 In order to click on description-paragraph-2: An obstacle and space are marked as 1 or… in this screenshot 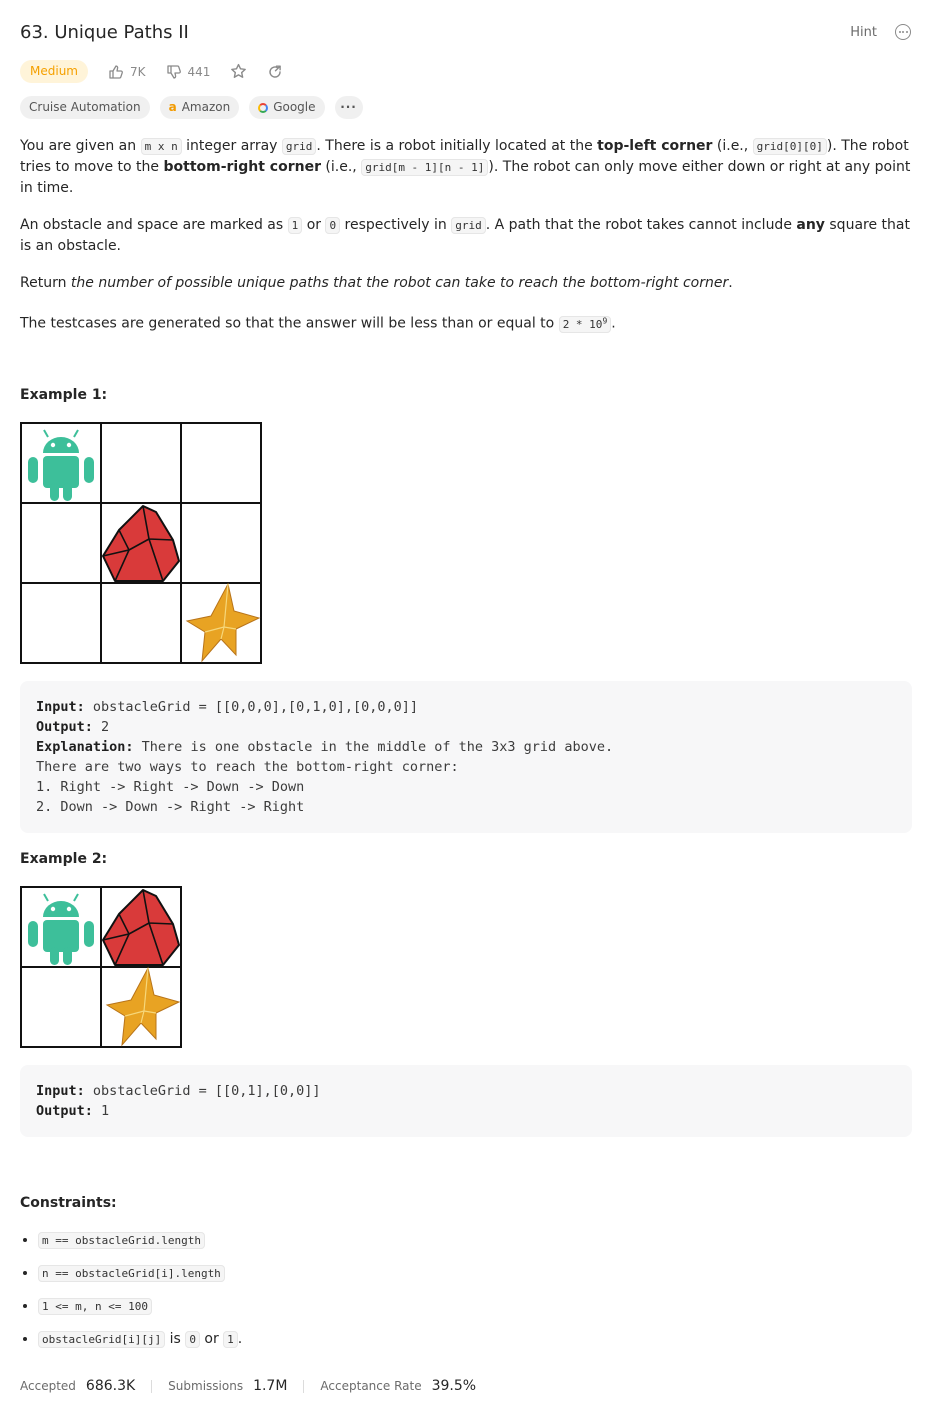, I will do `click(465, 235)`.